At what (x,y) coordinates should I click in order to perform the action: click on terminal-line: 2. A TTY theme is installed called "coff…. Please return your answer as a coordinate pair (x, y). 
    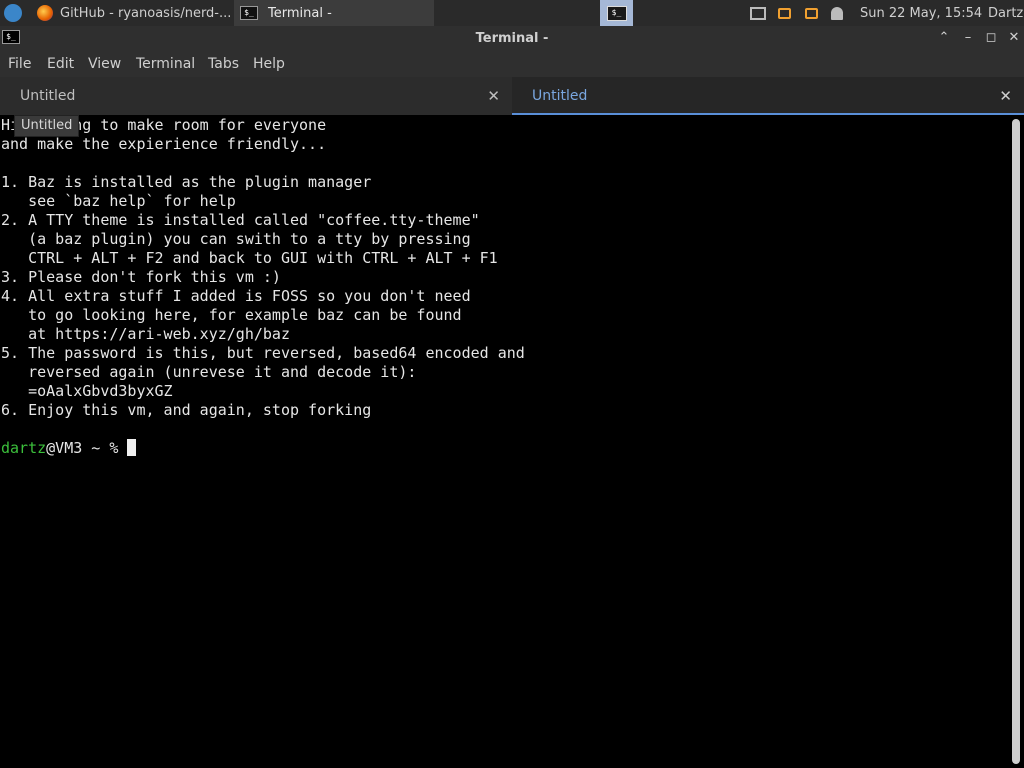
    Looking at the image, I should click on (240, 220).